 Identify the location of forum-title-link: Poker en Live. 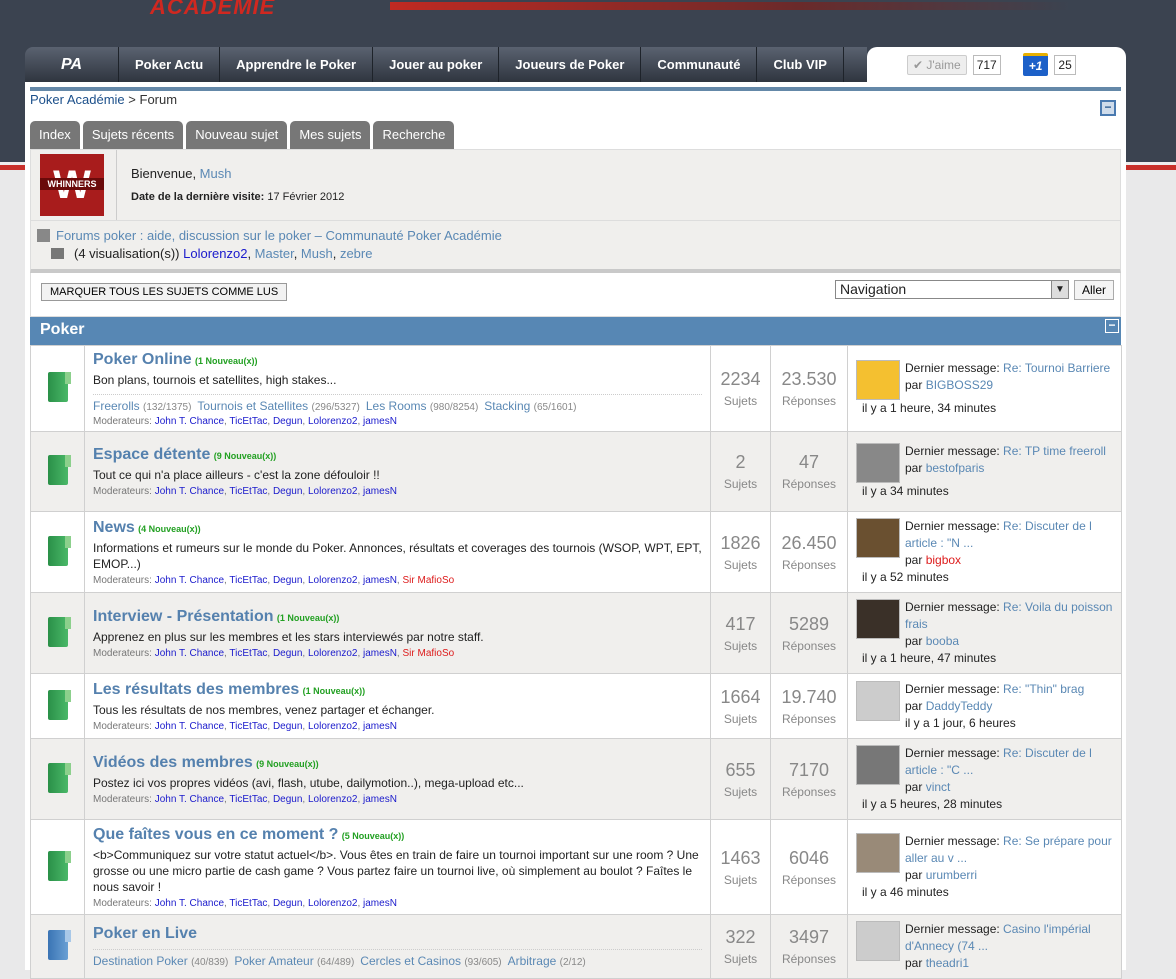
(145, 933).